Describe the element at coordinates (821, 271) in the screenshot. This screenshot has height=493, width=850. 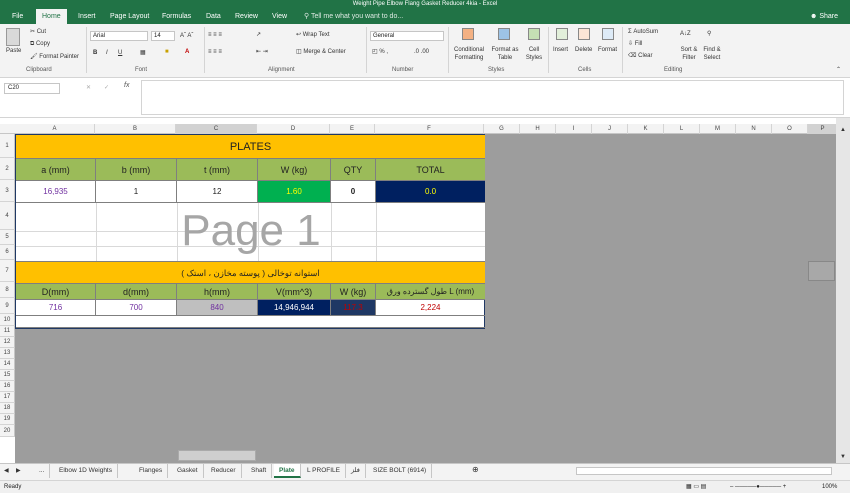
I see `drag-handle` at that location.